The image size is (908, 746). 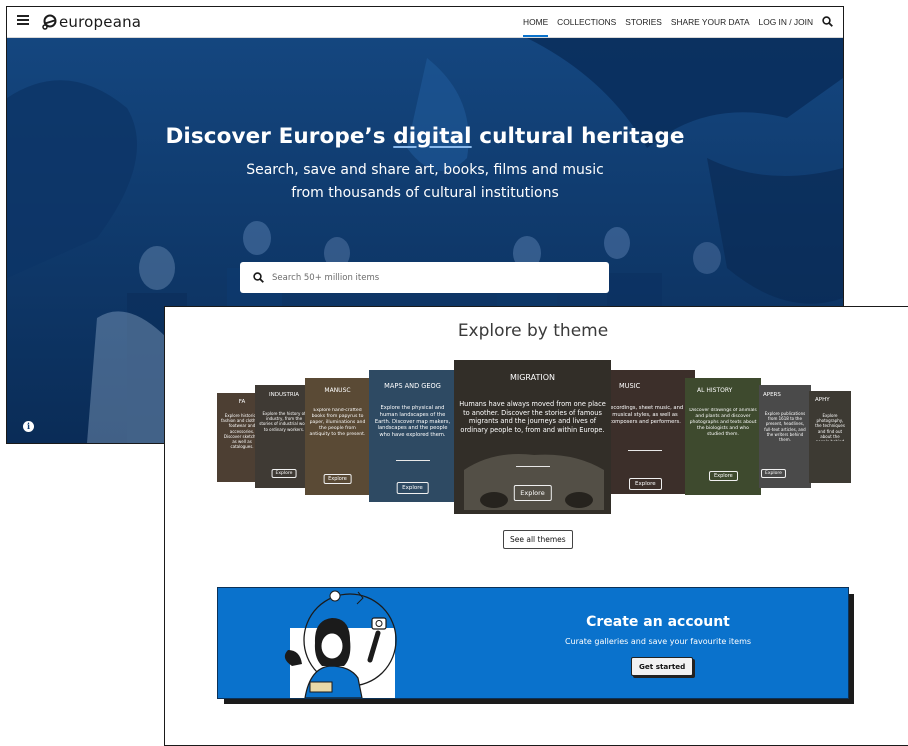 I want to click on theme-card-title: APHY, so click(x=822, y=400).